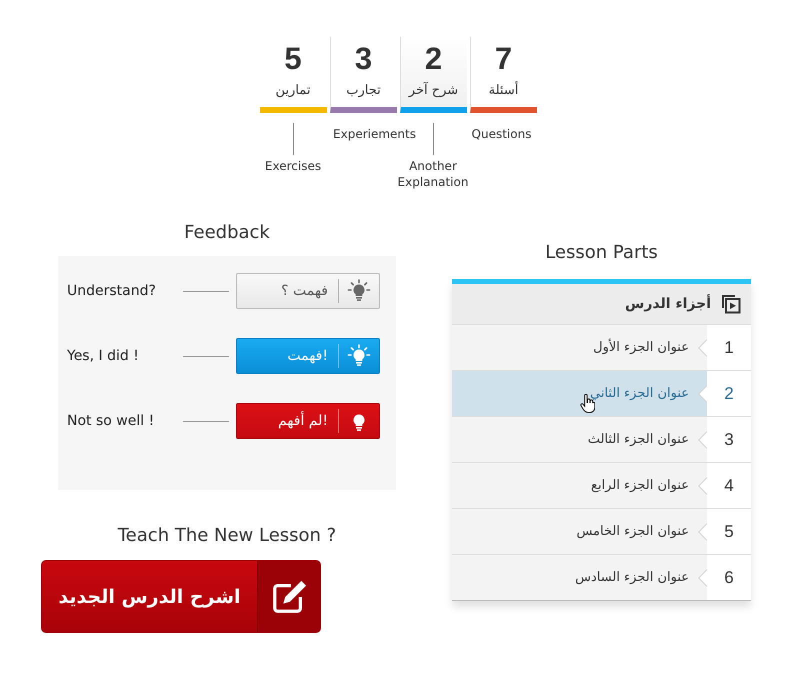 The height and width of the screenshot is (700, 800). Describe the element at coordinates (103, 356) in the screenshot. I see `caption-text: Yes, I did !` at that location.